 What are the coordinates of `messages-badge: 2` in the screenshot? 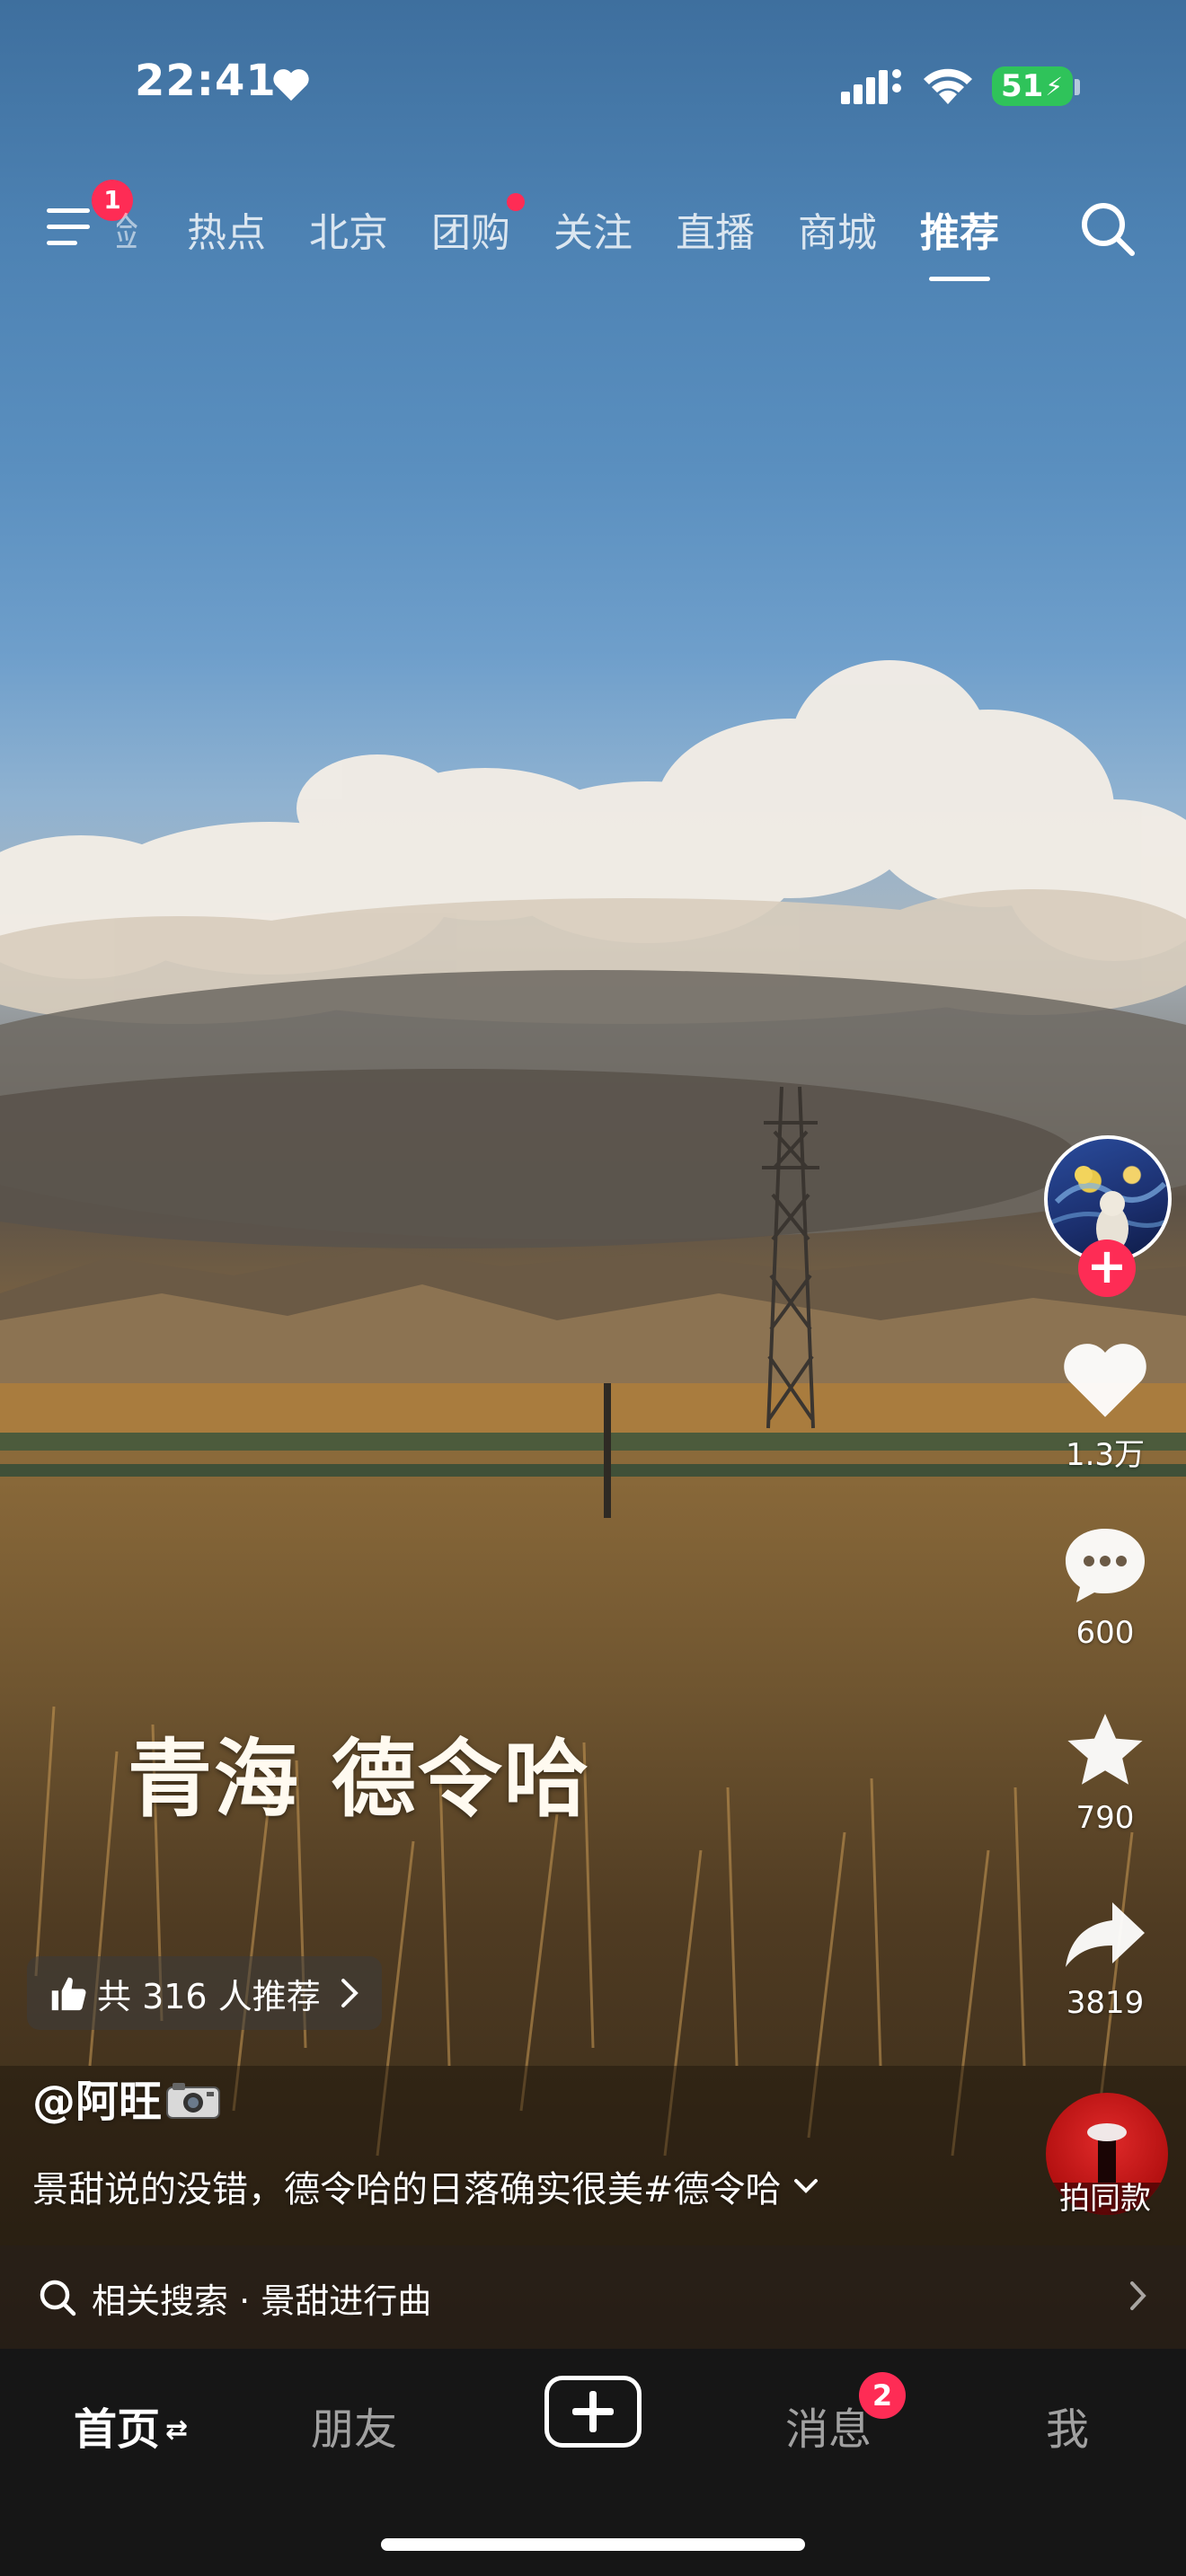 It's located at (882, 2395).